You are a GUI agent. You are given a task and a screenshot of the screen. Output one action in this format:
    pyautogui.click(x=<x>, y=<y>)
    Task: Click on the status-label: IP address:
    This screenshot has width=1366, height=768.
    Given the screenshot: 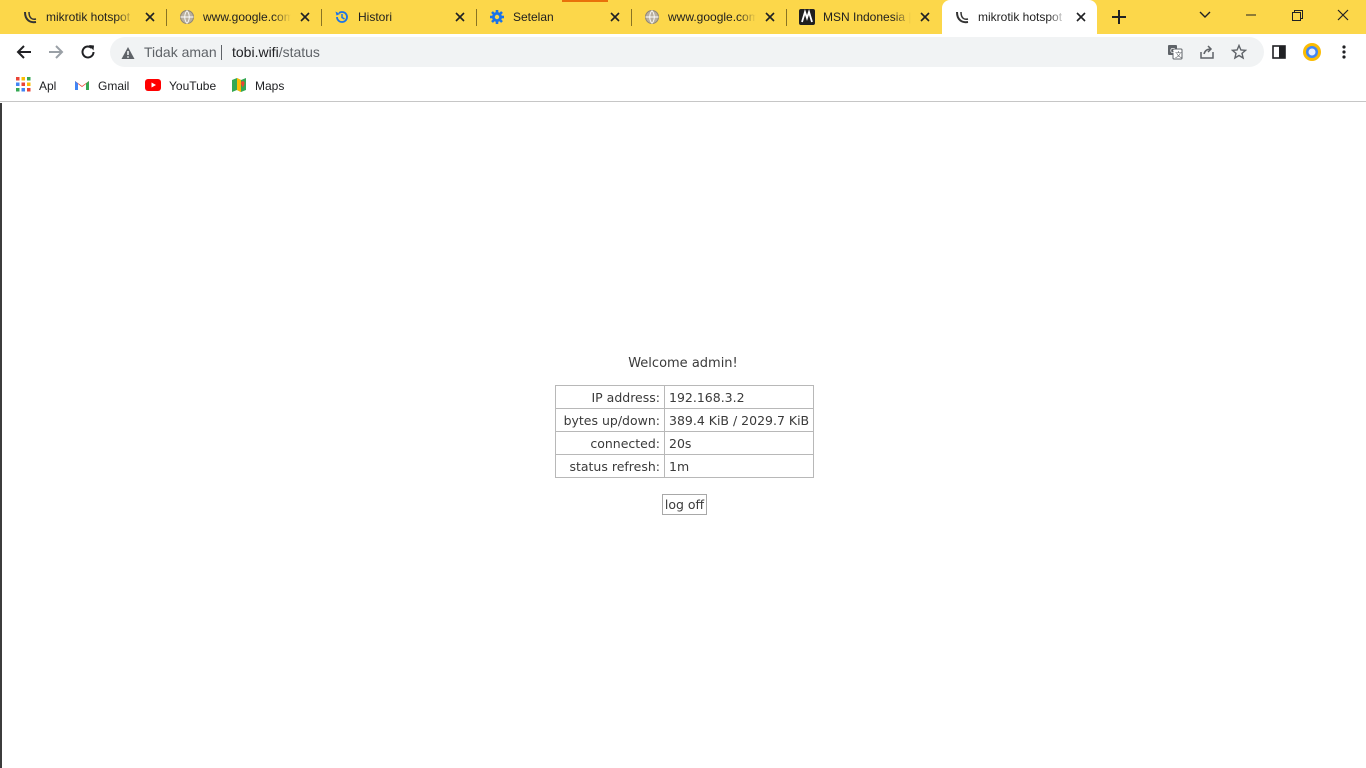 What is the action you would take?
    pyautogui.click(x=610, y=397)
    